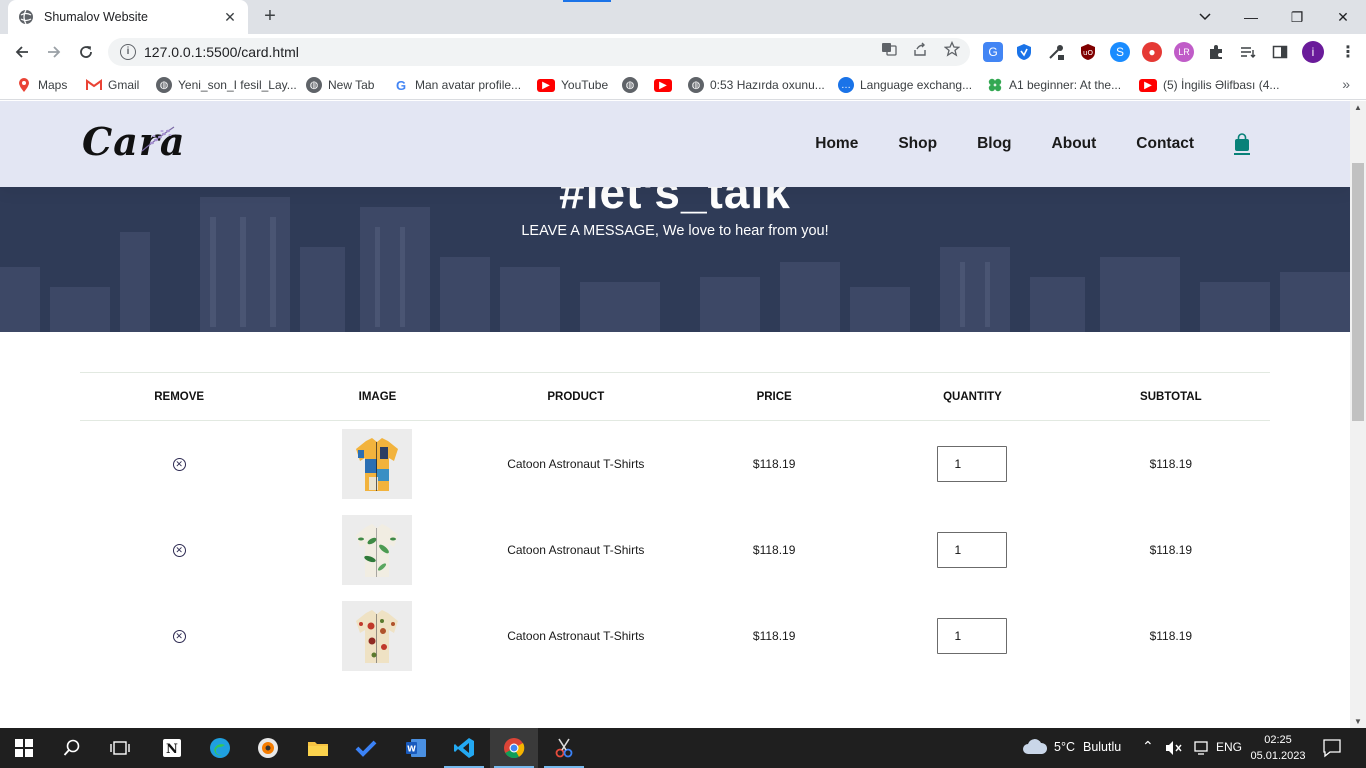 The image size is (1366, 768). What do you see at coordinates (1358, 721) in the screenshot?
I see `scroll-down-arrow-icon: ▼` at bounding box center [1358, 721].